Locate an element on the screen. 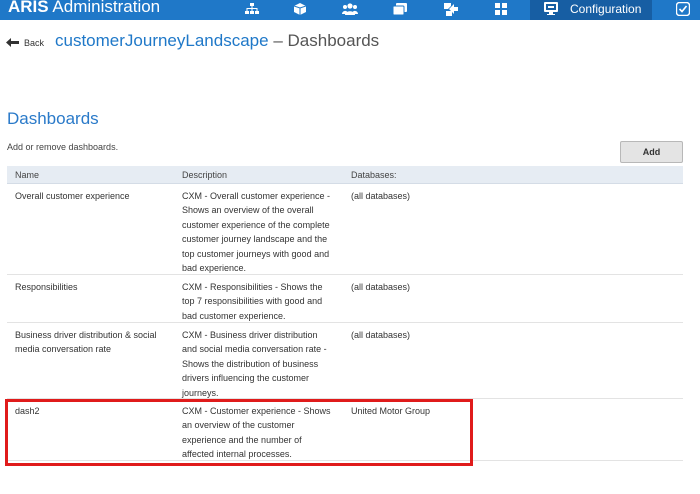  table-header: Name Description Databases: is located at coordinates (345, 175).